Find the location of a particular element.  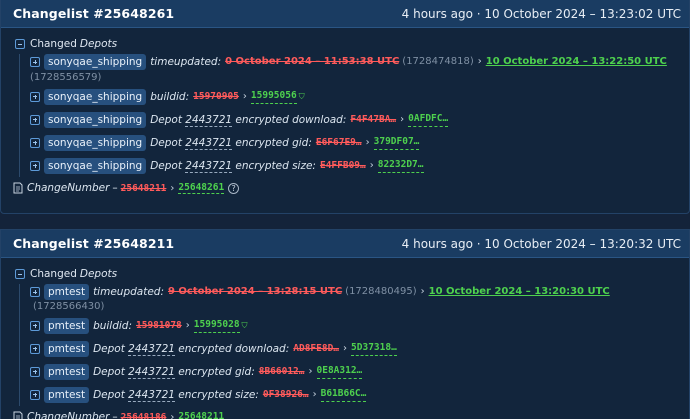

changenumber-row: ChangeNumber – 25648186 › 25648211 is located at coordinates (345, 412).